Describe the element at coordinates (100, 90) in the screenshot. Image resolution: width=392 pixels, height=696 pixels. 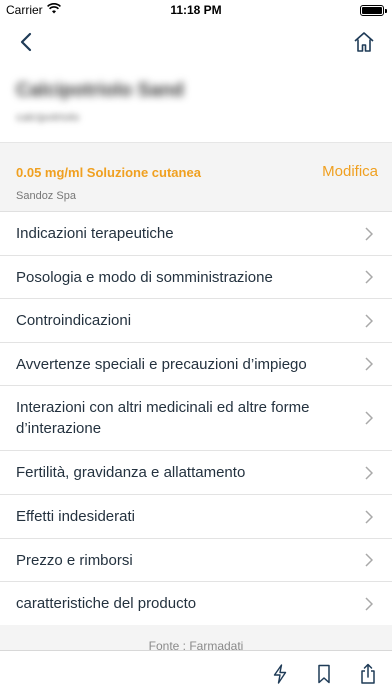
I see `product-name: Calcipotriolo Sand` at that location.